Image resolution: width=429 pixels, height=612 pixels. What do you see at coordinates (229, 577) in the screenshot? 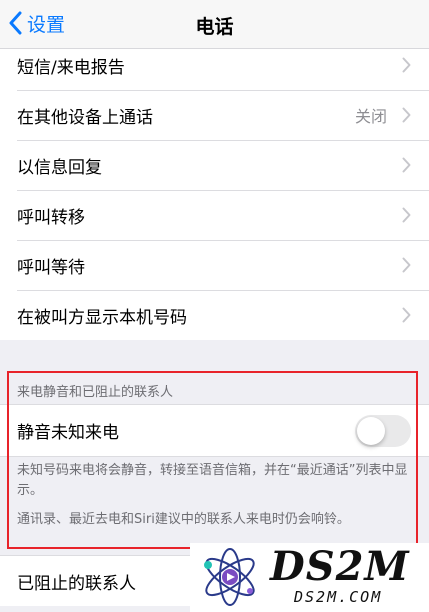
I see `atom-logo-icon` at bounding box center [229, 577].